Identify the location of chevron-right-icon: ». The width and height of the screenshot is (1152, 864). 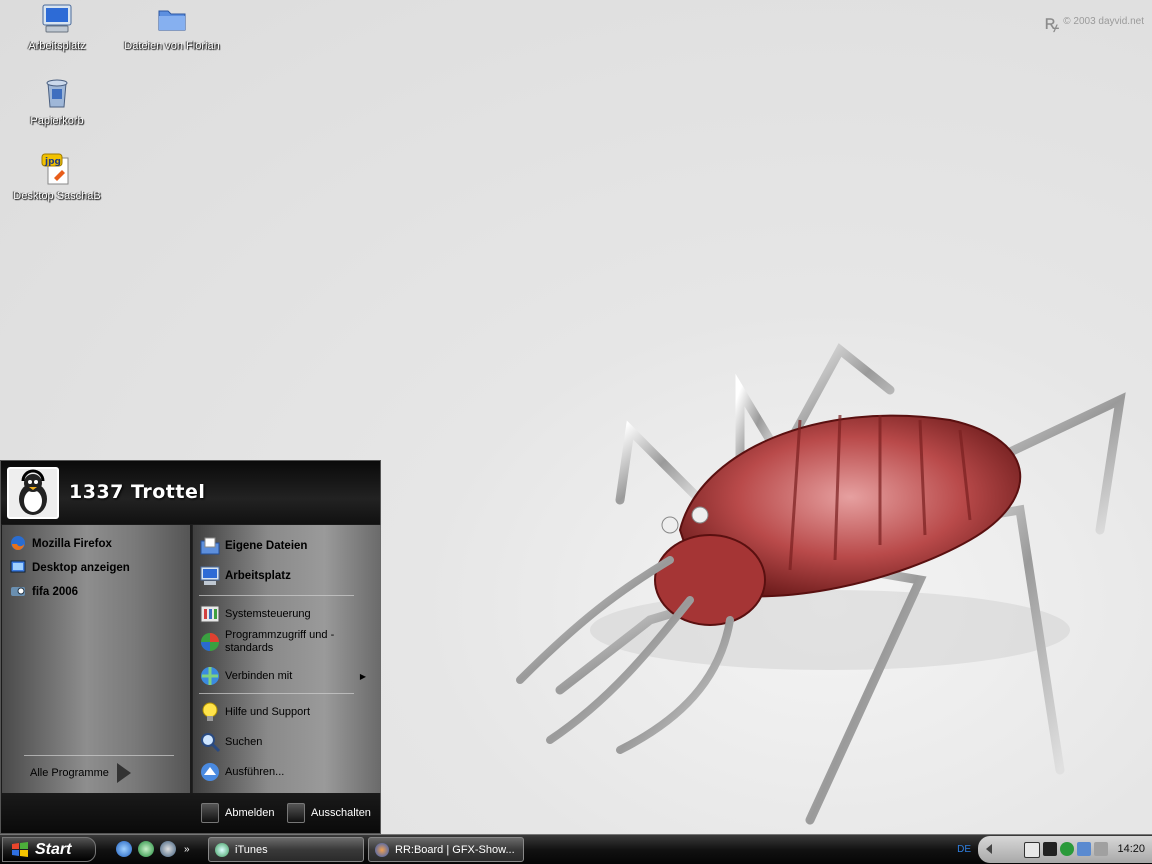
(187, 849).